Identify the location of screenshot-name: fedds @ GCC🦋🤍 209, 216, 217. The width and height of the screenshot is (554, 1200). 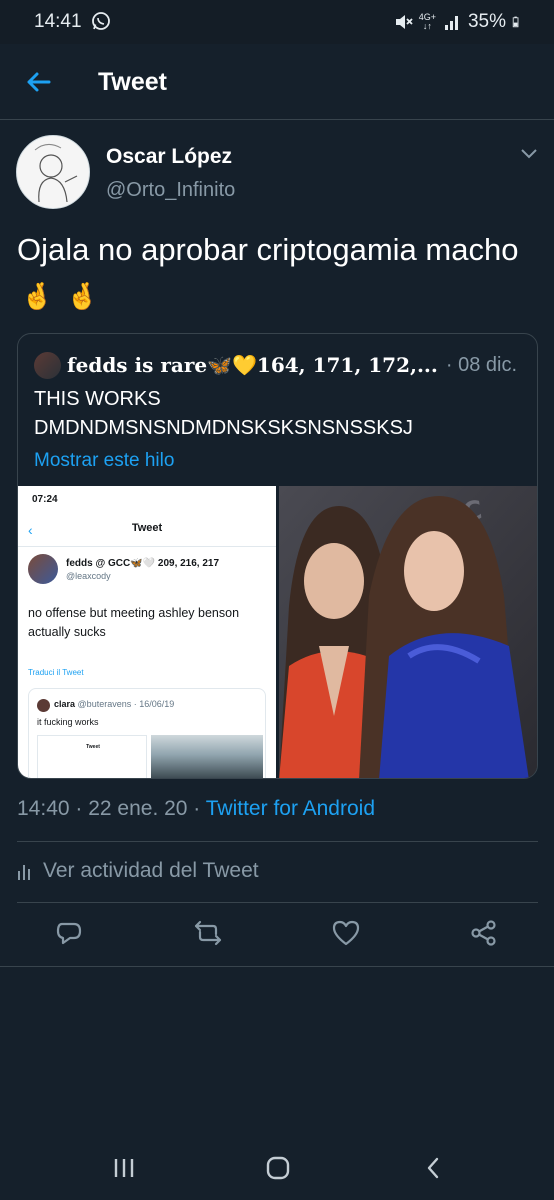
(143, 563).